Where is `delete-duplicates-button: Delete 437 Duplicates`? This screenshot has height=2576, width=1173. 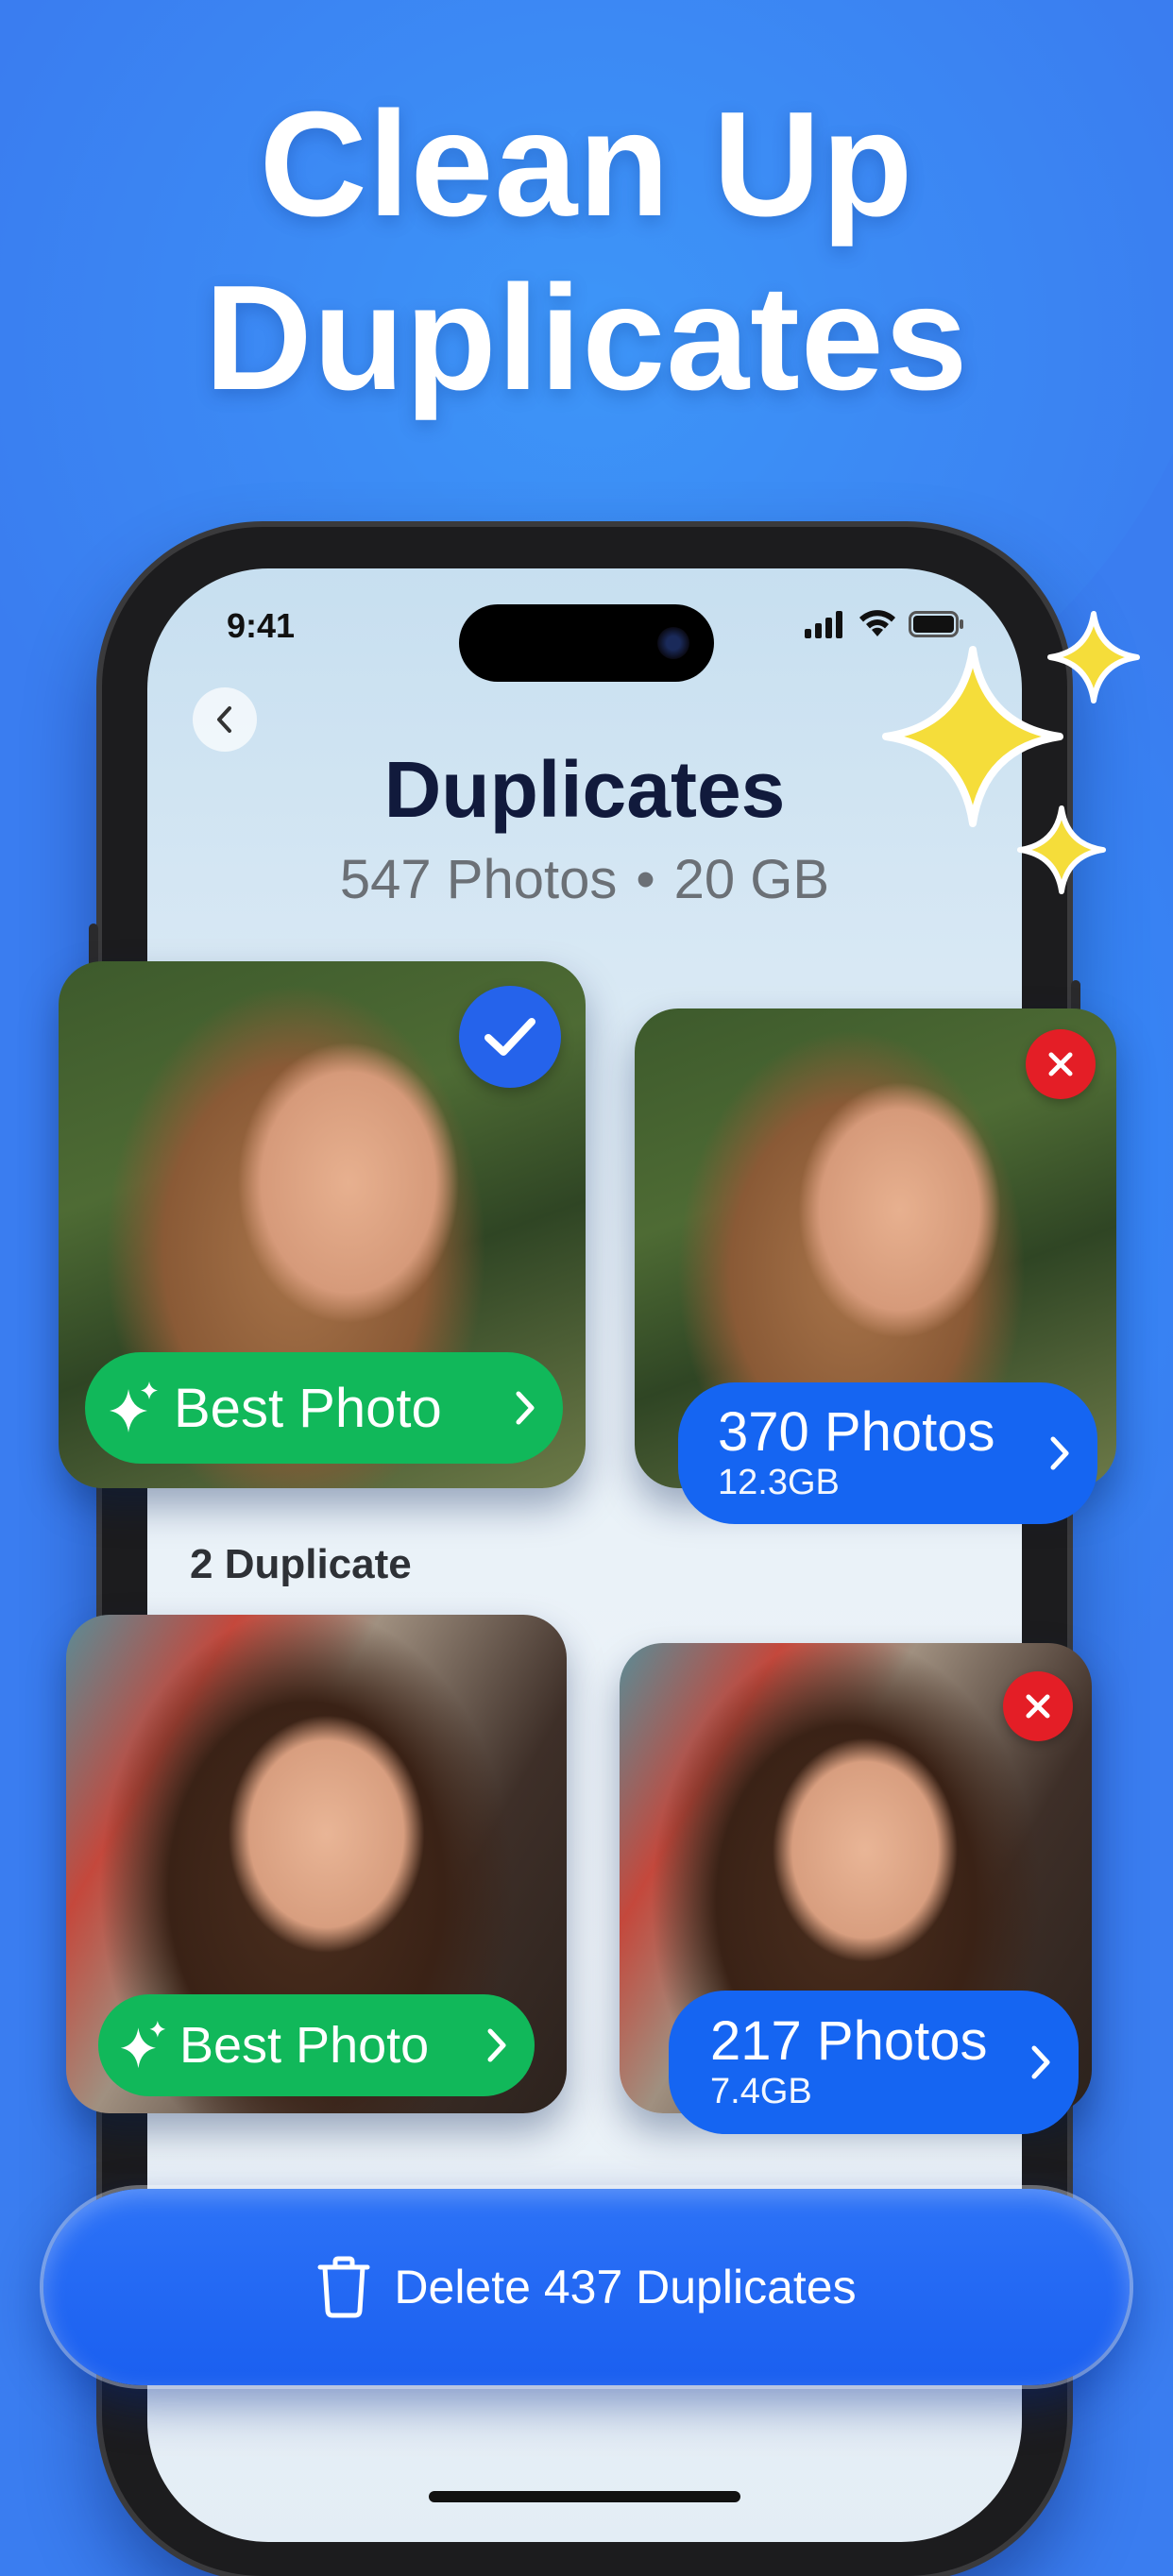 delete-duplicates-button: Delete 437 Duplicates is located at coordinates (586, 2287).